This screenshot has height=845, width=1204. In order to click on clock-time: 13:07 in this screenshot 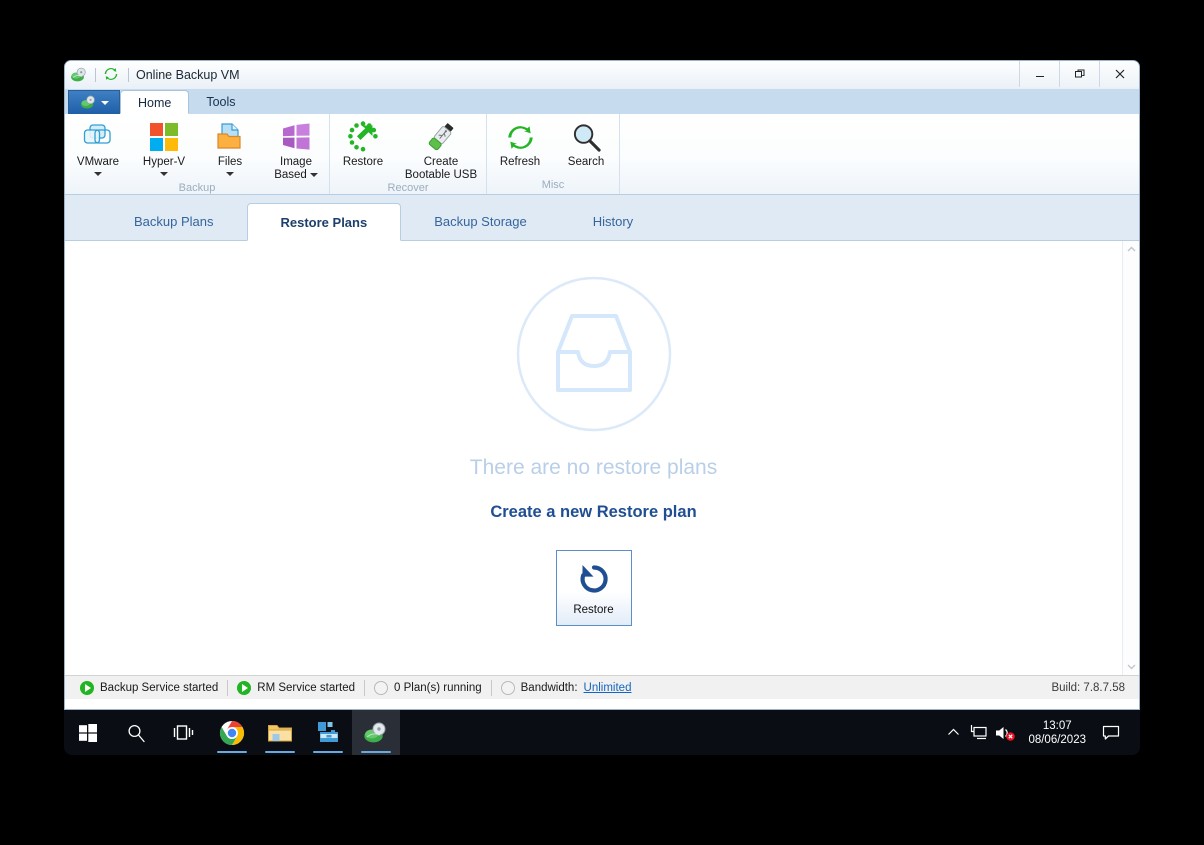, I will do `click(1057, 725)`.